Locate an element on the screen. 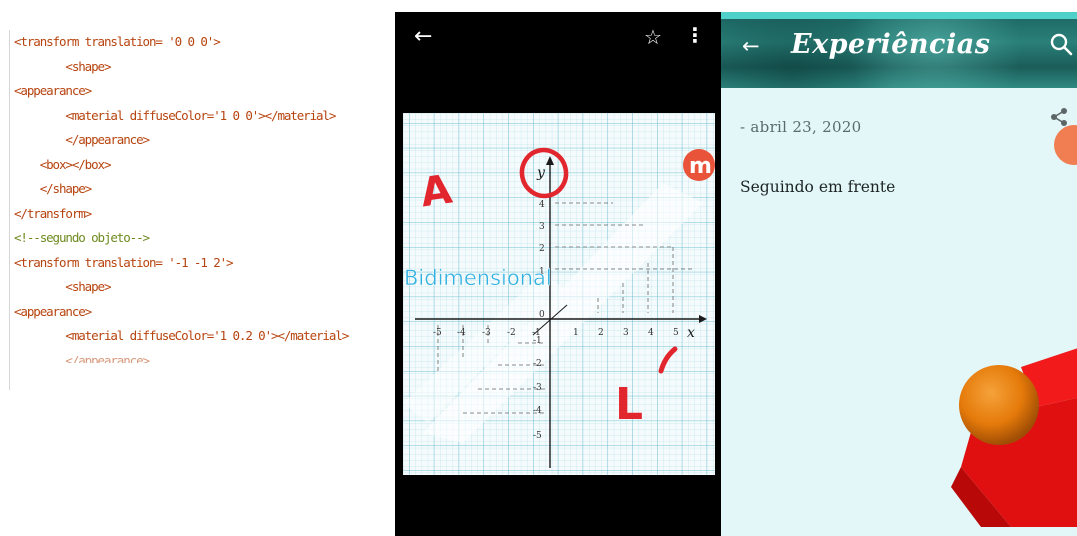 The image size is (1077, 536). star-icon: ☆ is located at coordinates (653, 37).